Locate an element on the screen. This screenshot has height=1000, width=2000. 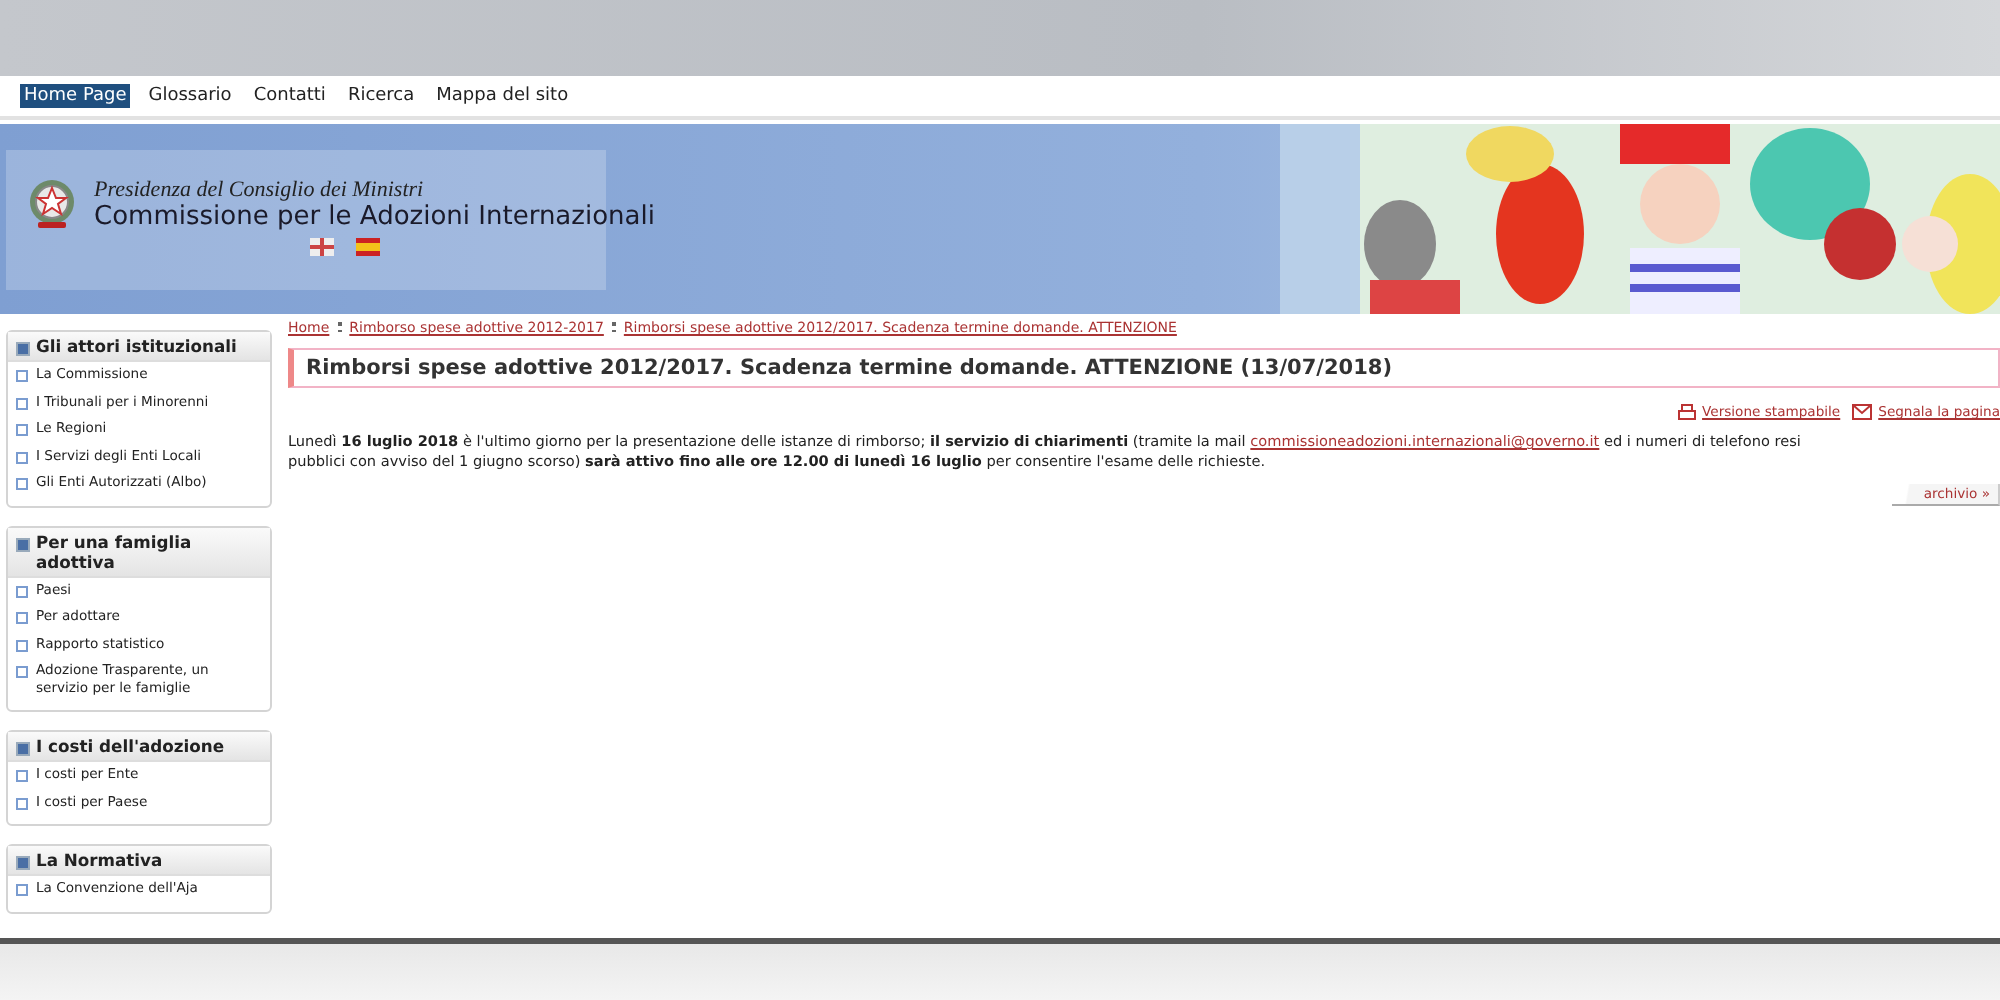
nav-link: Contatti is located at coordinates (289, 96).